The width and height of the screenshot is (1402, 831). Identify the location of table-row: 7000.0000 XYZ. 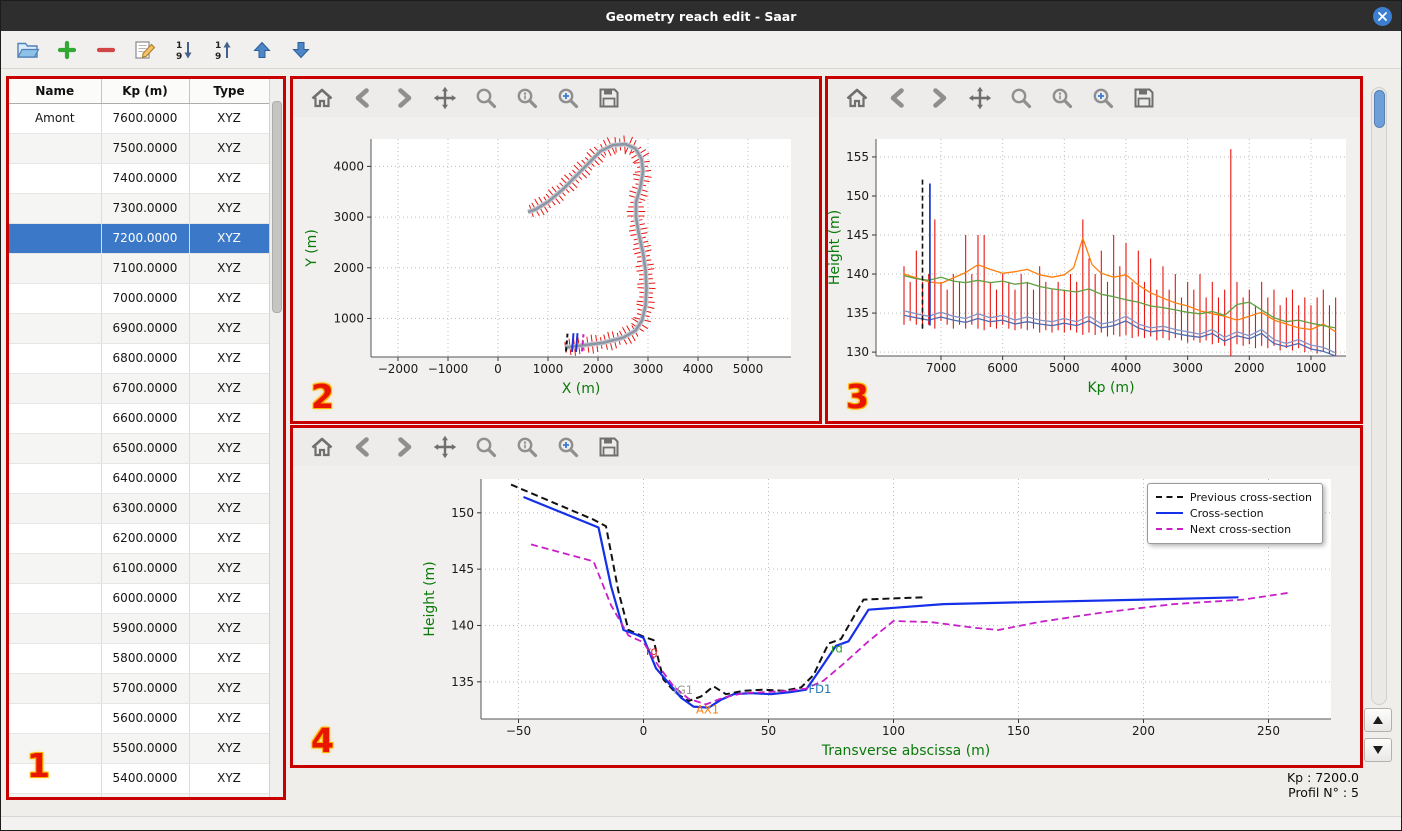
(139, 298).